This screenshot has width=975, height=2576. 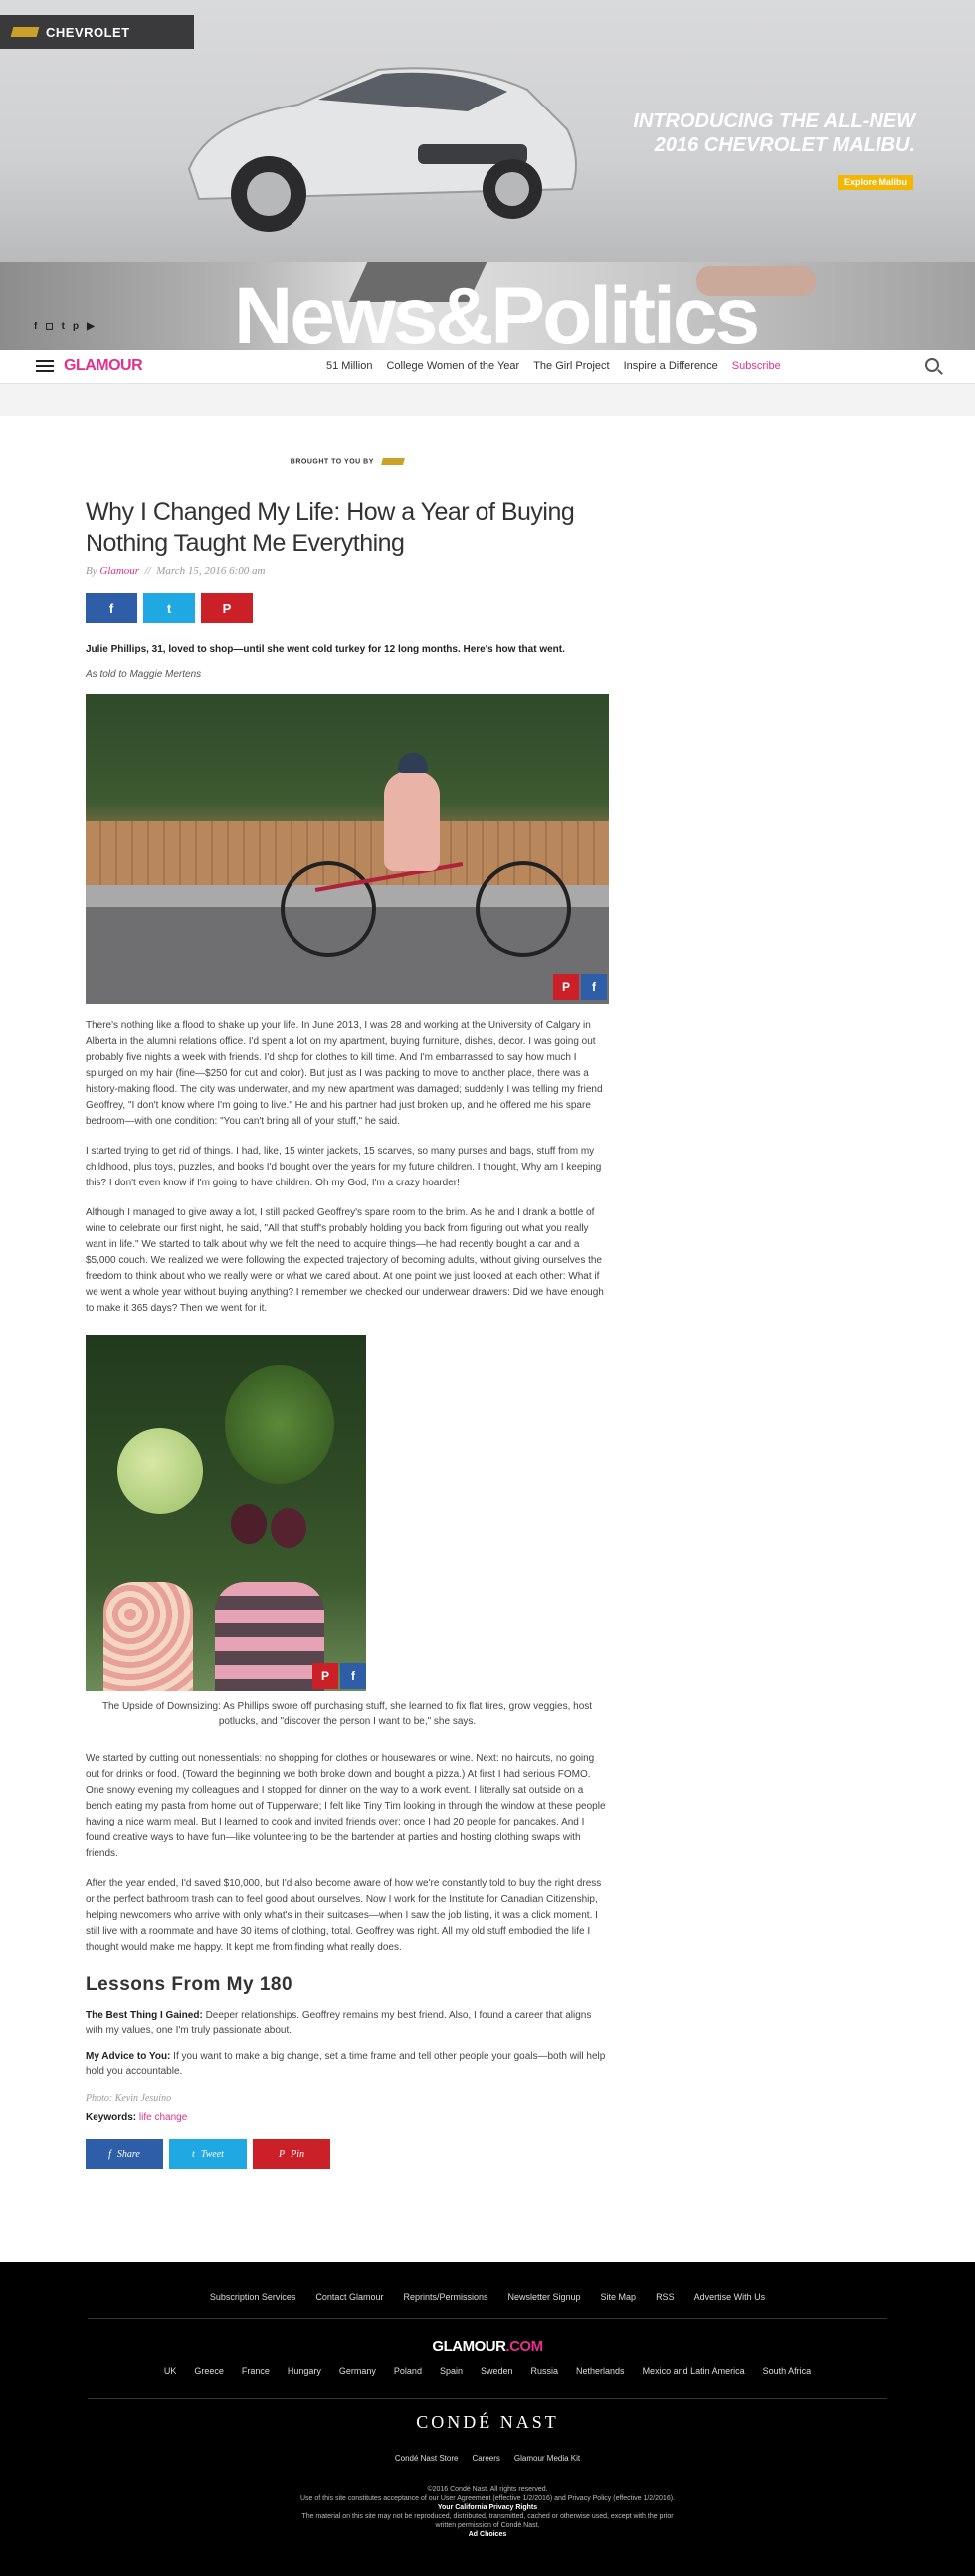 What do you see at coordinates (665, 2297) in the screenshot?
I see `footer-link: RSS` at bounding box center [665, 2297].